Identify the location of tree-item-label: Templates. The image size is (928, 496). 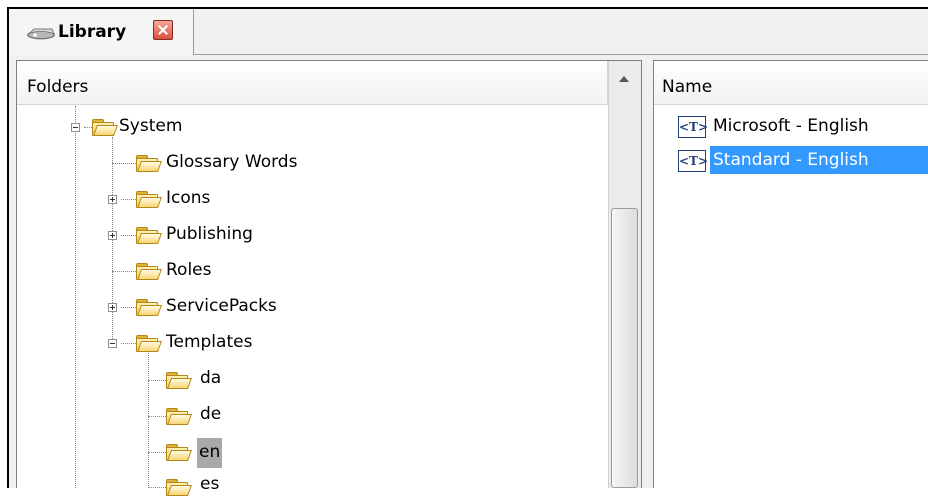
(209, 342).